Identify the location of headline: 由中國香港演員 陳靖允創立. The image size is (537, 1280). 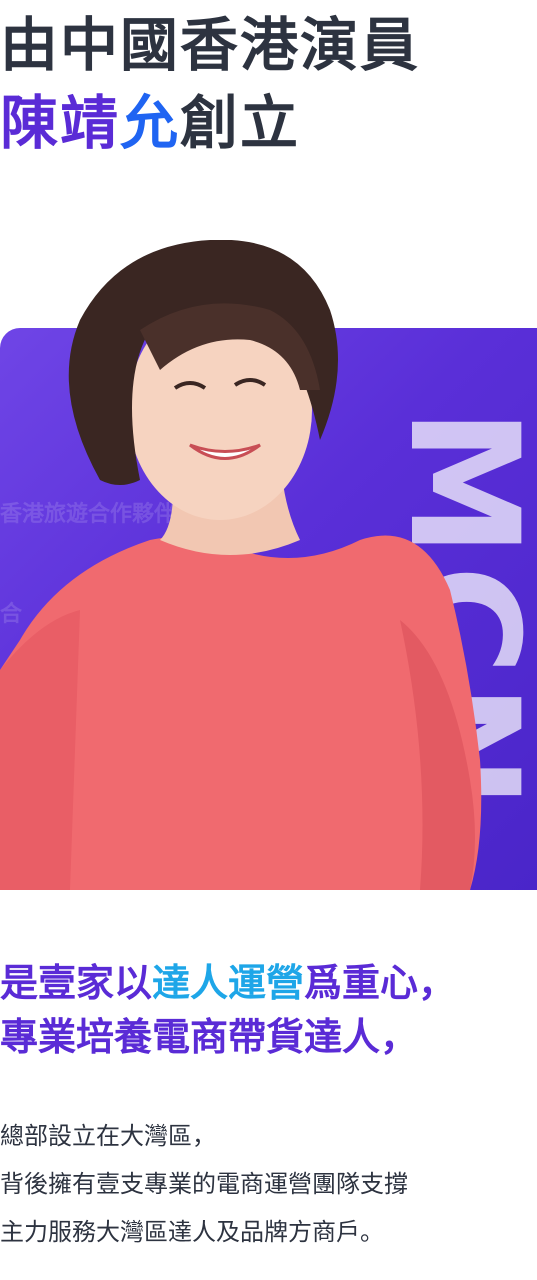
(210, 84).